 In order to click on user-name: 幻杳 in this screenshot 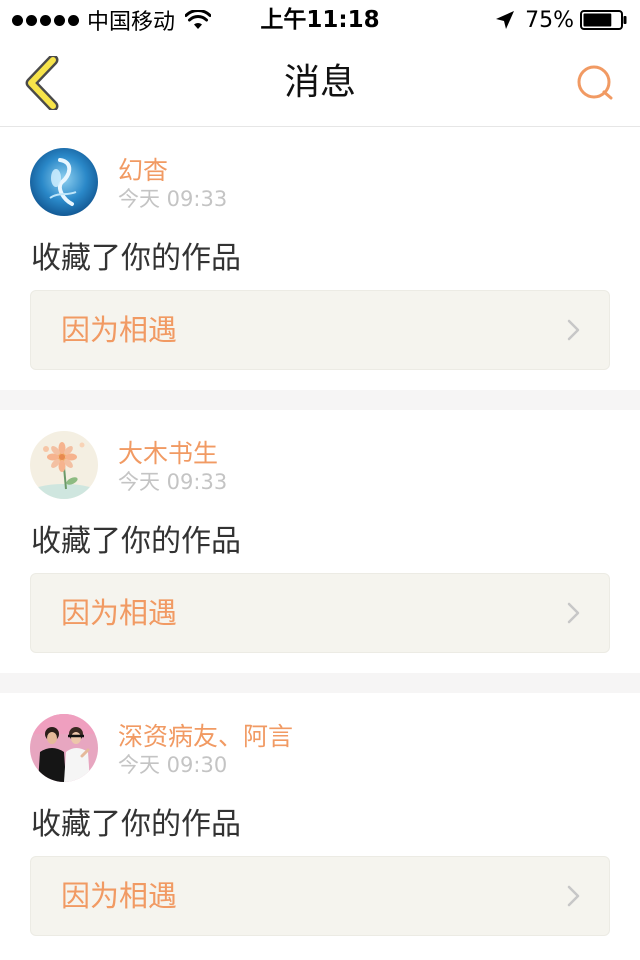, I will do `click(143, 169)`.